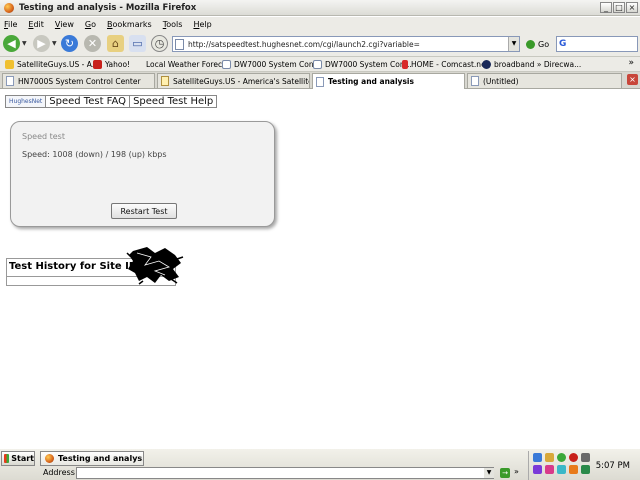  What do you see at coordinates (544, 80) in the screenshot?
I see `tab-untitled: (Untitled)` at bounding box center [544, 80].